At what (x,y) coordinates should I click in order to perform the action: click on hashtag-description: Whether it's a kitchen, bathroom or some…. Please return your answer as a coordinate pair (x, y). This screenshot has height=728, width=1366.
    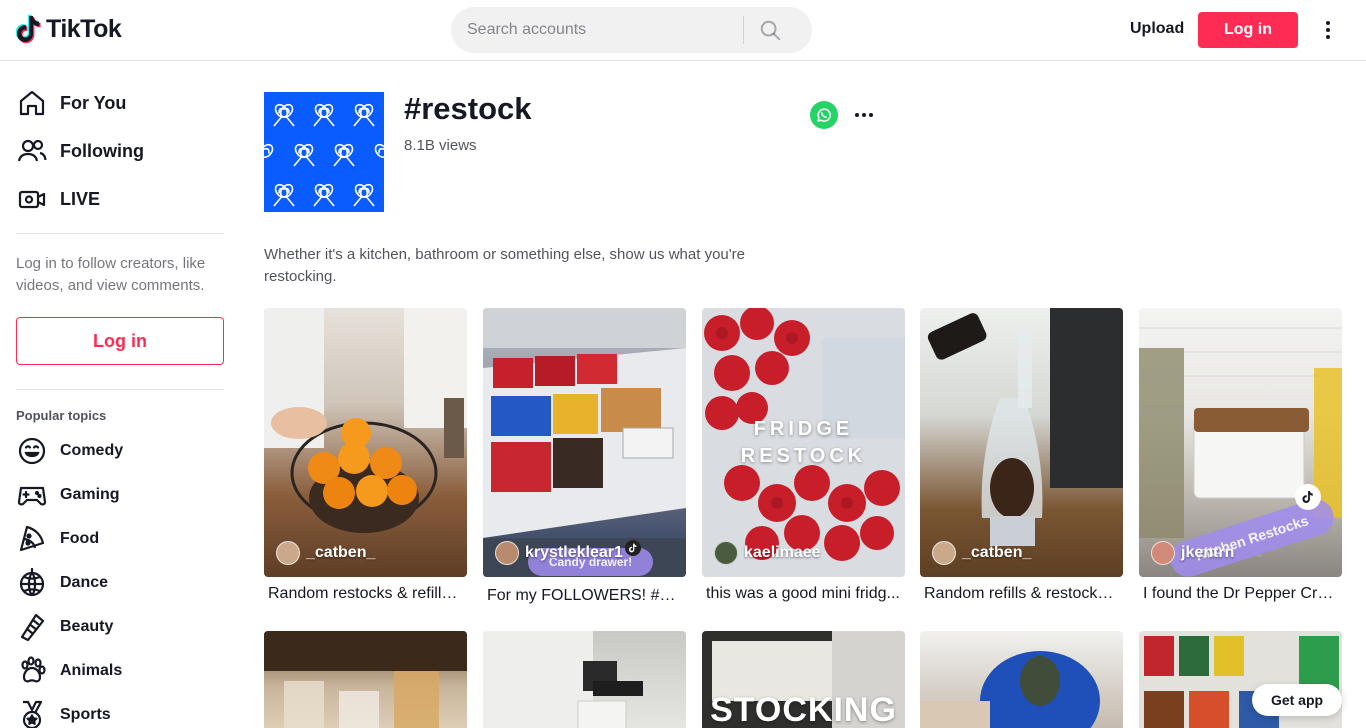
    Looking at the image, I should click on (504, 265).